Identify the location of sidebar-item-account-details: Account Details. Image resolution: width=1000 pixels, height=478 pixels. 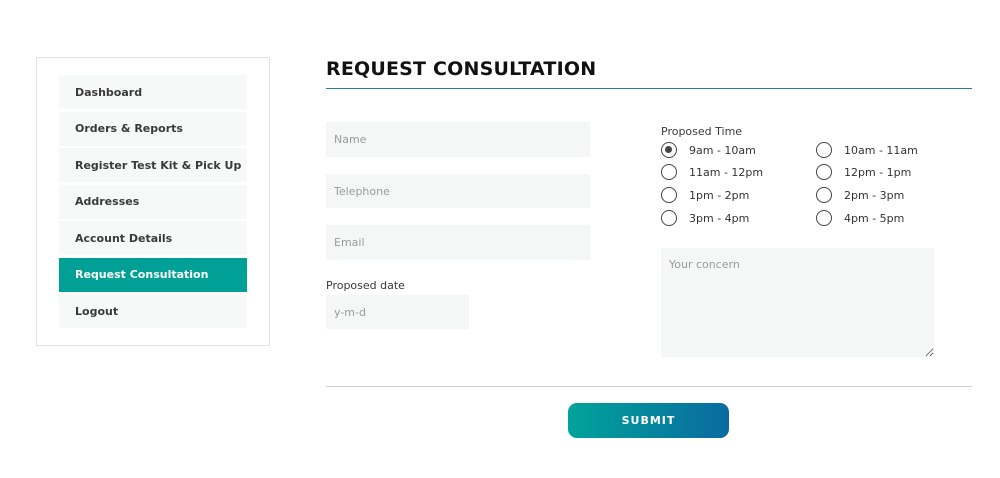
(153, 238).